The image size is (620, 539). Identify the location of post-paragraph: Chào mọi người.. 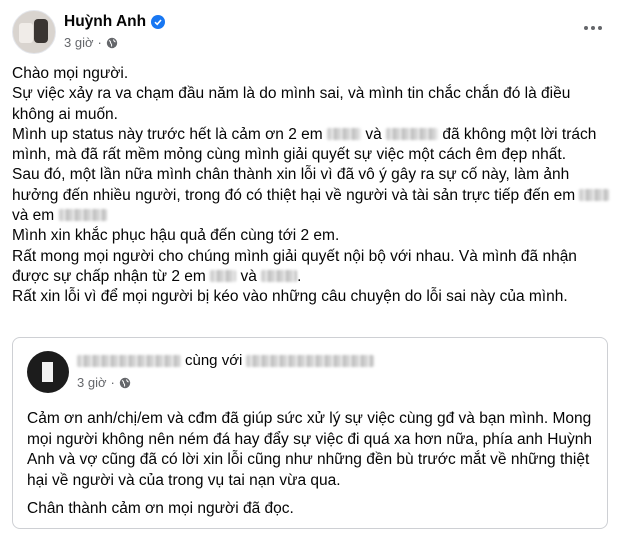
(70, 73).